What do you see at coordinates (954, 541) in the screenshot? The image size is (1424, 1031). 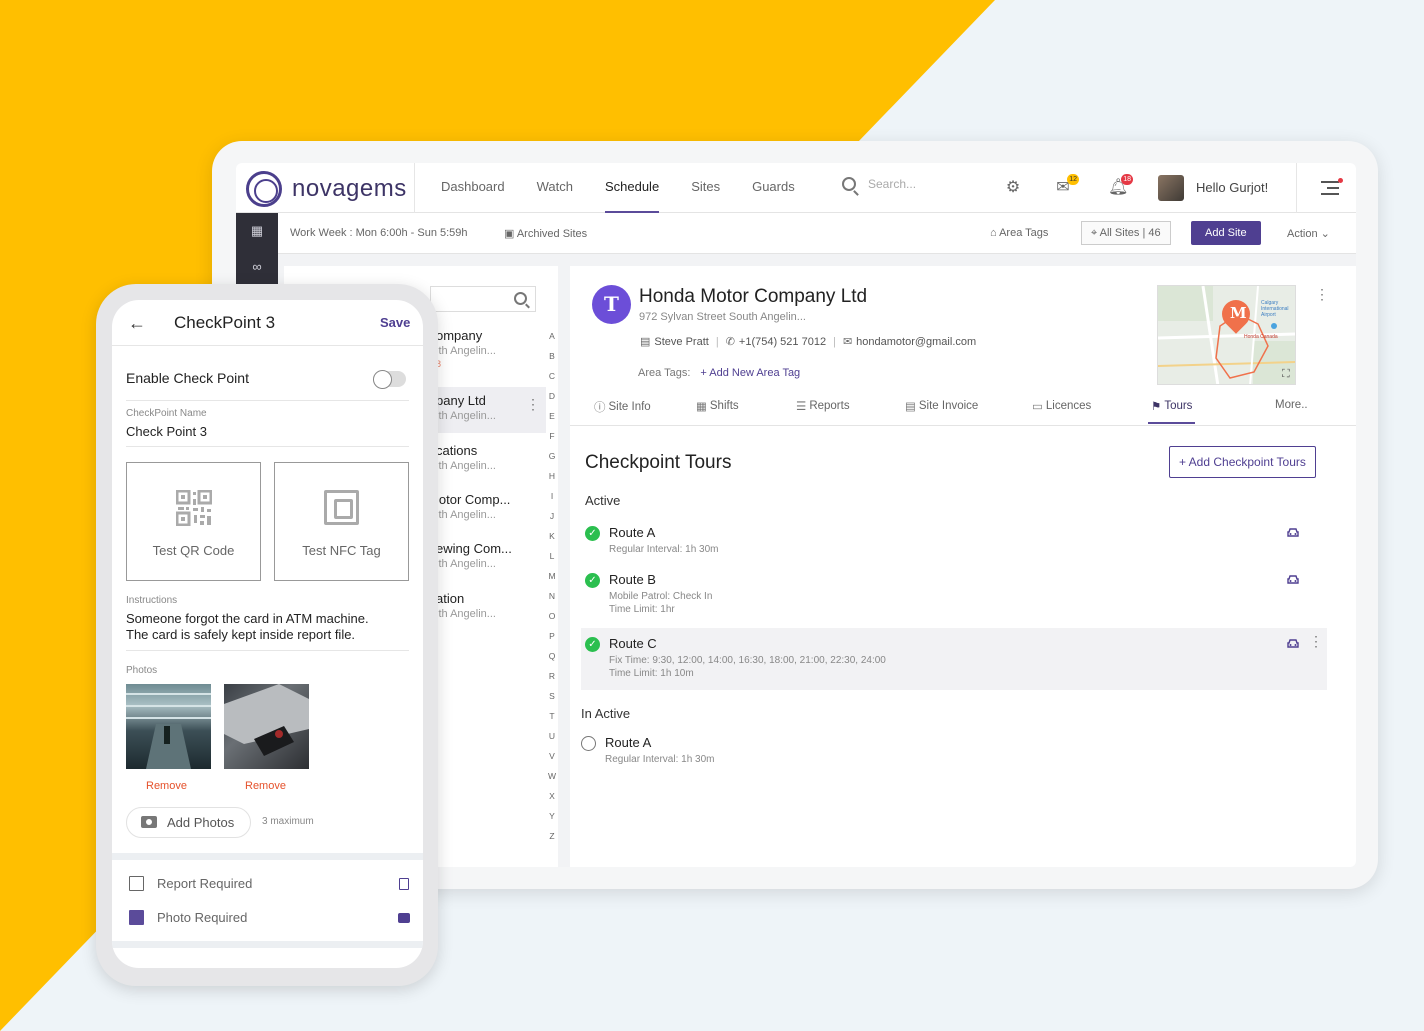 I see `route-item: ✓ Route A Regular Interval: 1h 30m` at bounding box center [954, 541].